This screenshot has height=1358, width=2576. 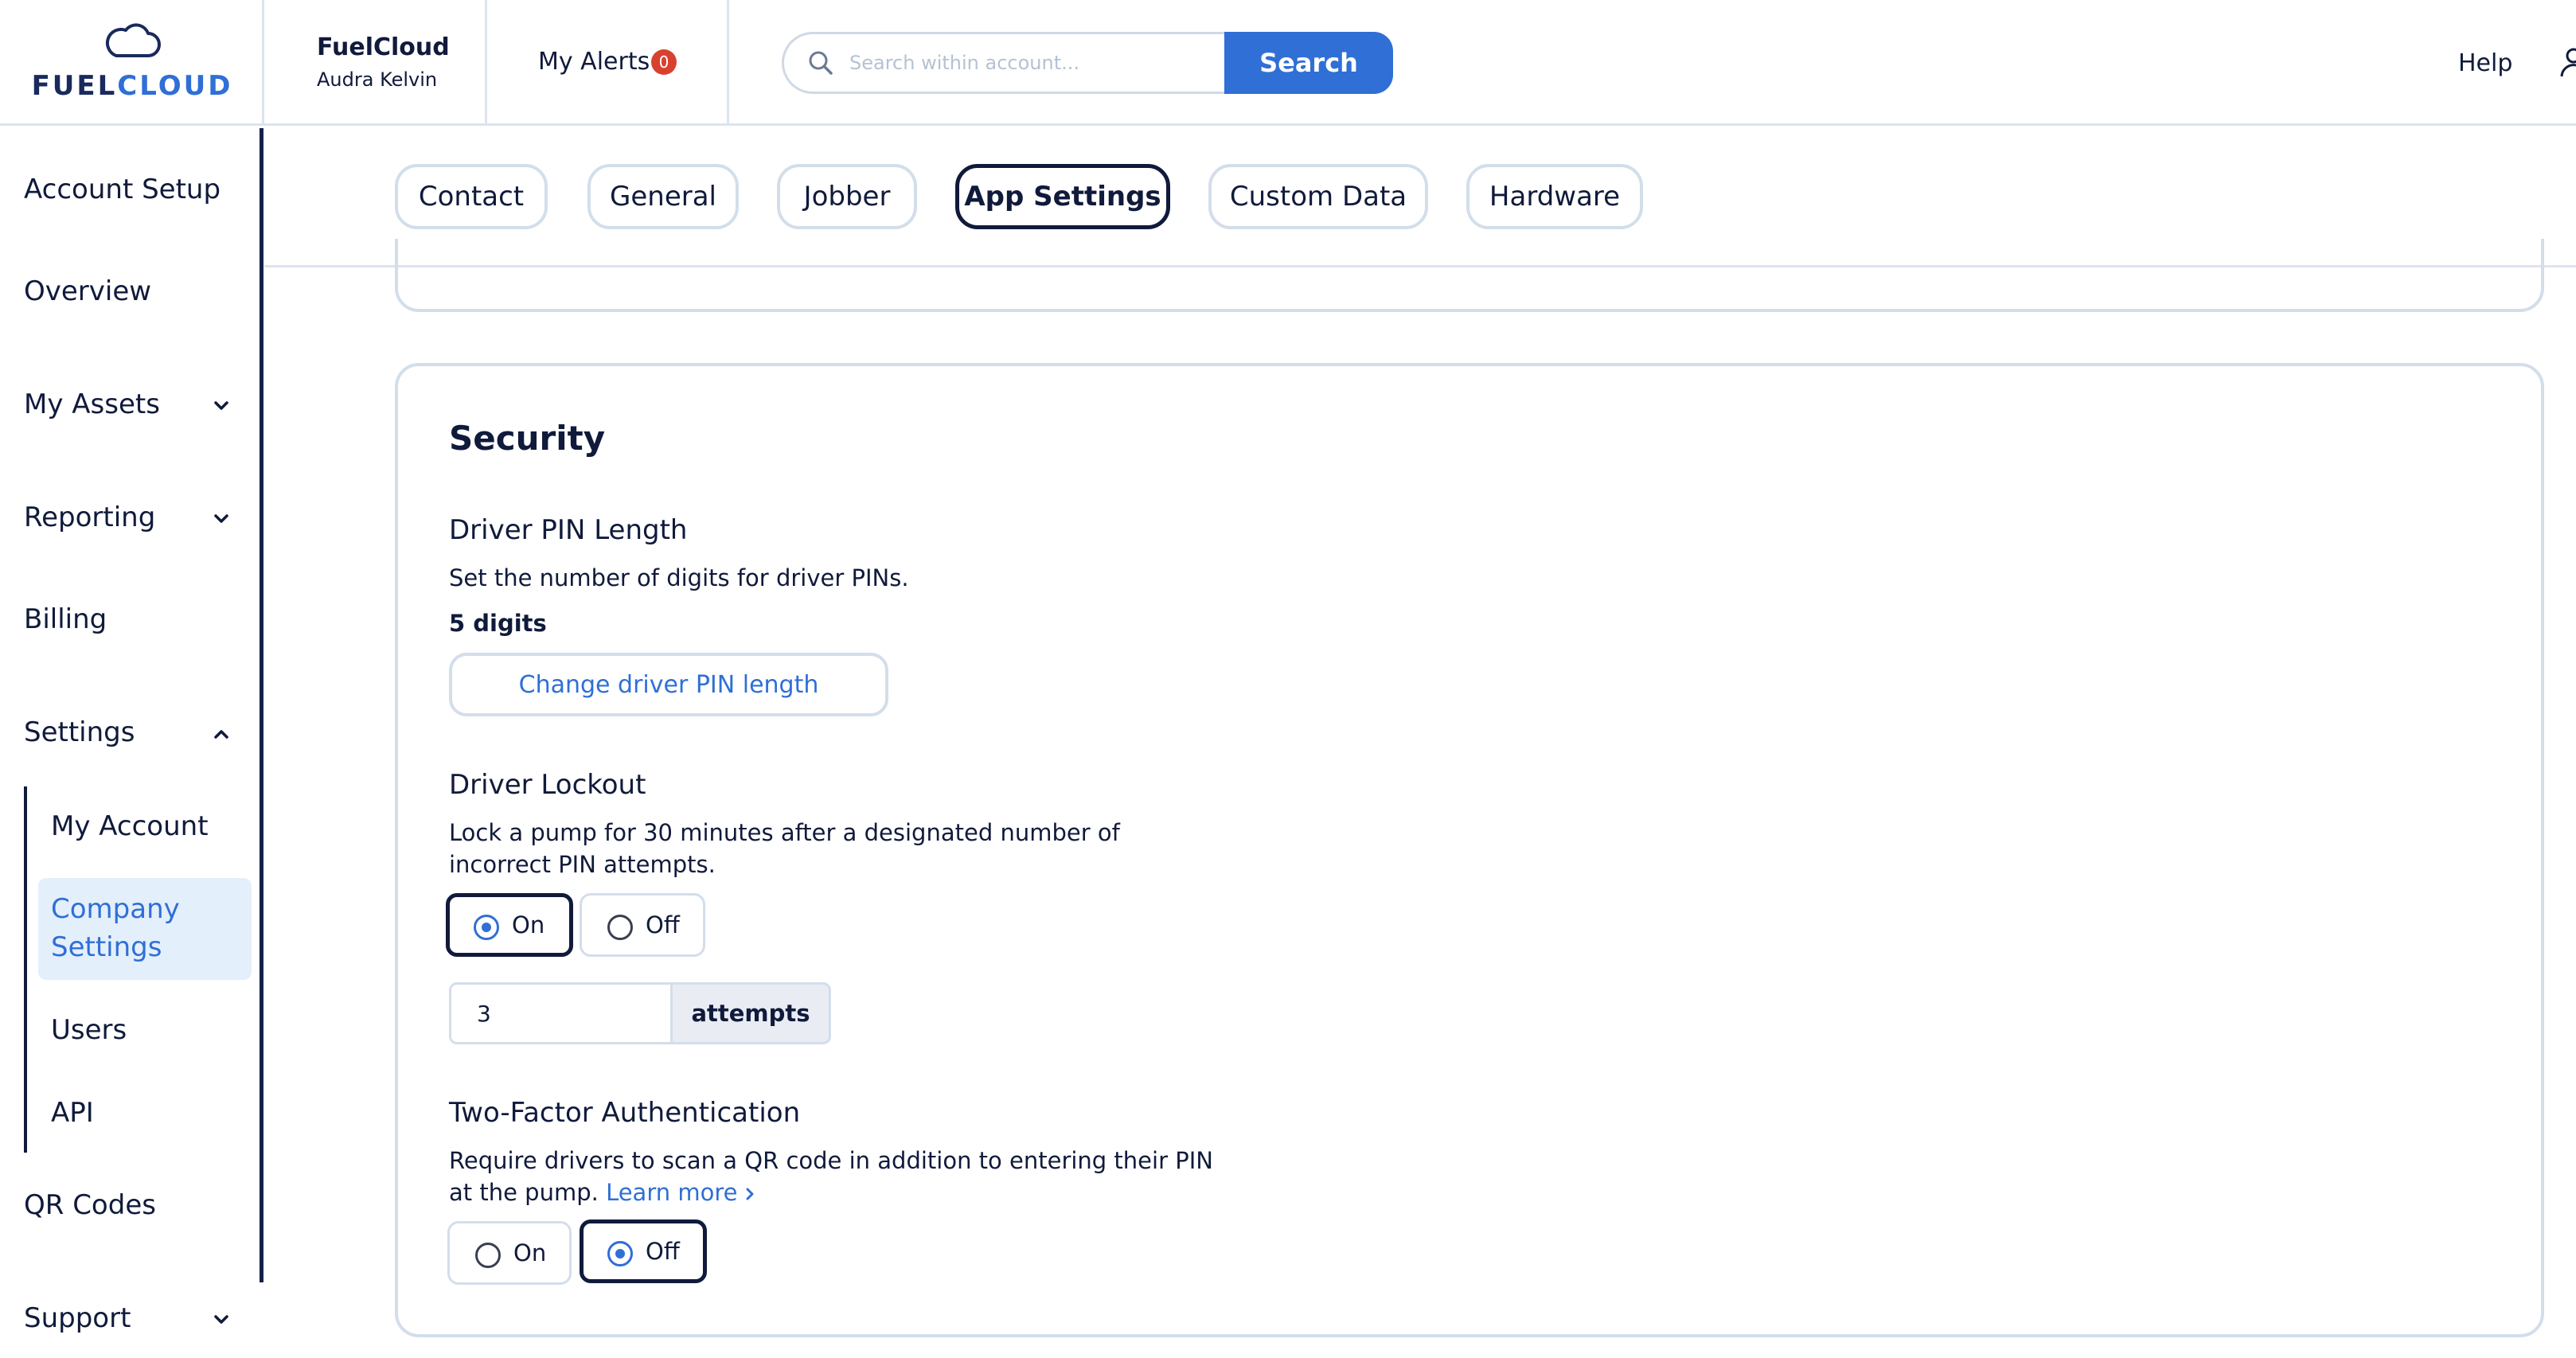 I want to click on help-link: Help, so click(x=2485, y=63).